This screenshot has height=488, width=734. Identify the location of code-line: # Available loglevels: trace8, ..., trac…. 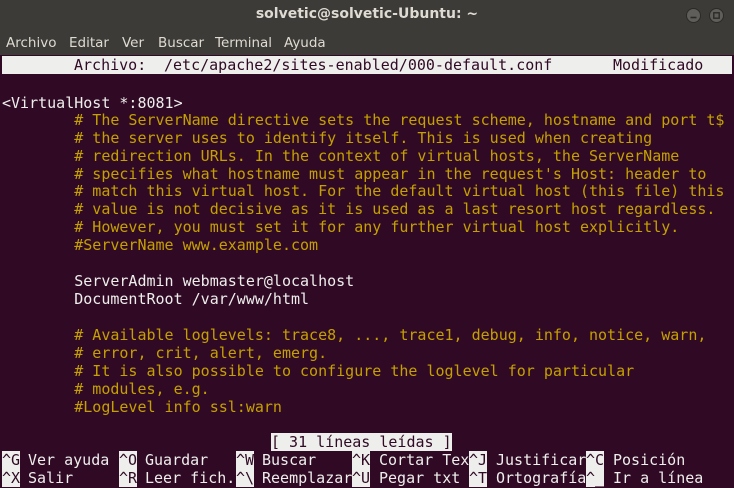
(354, 335).